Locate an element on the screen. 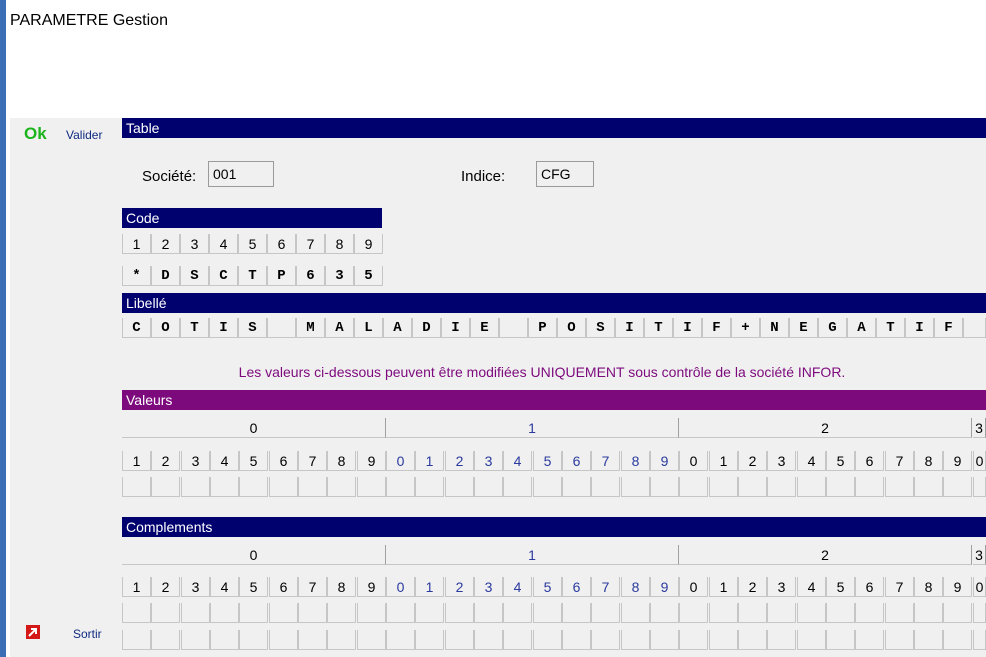 This screenshot has width=986, height=657. libelle-char-cell: C is located at coordinates (136, 328).